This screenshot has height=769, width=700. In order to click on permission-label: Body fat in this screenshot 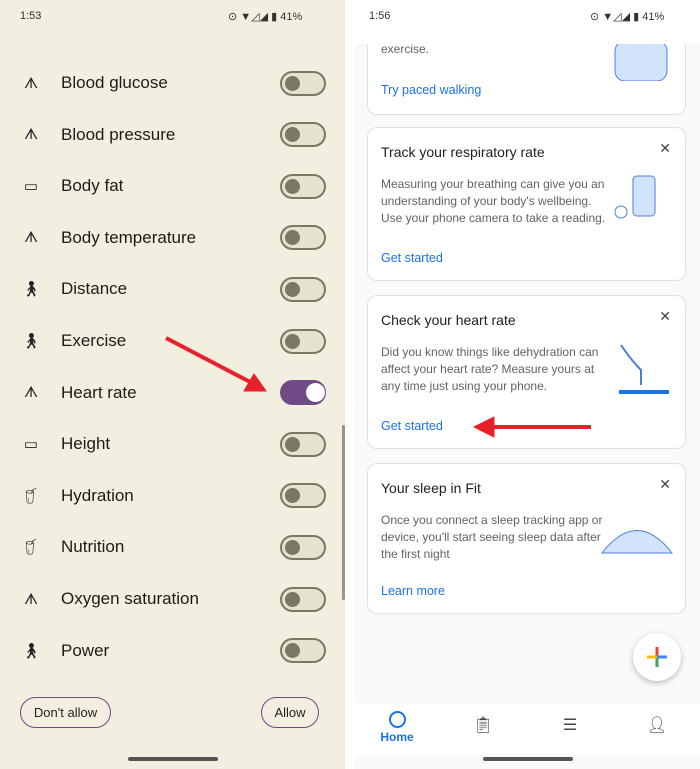, I will do `click(92, 186)`.